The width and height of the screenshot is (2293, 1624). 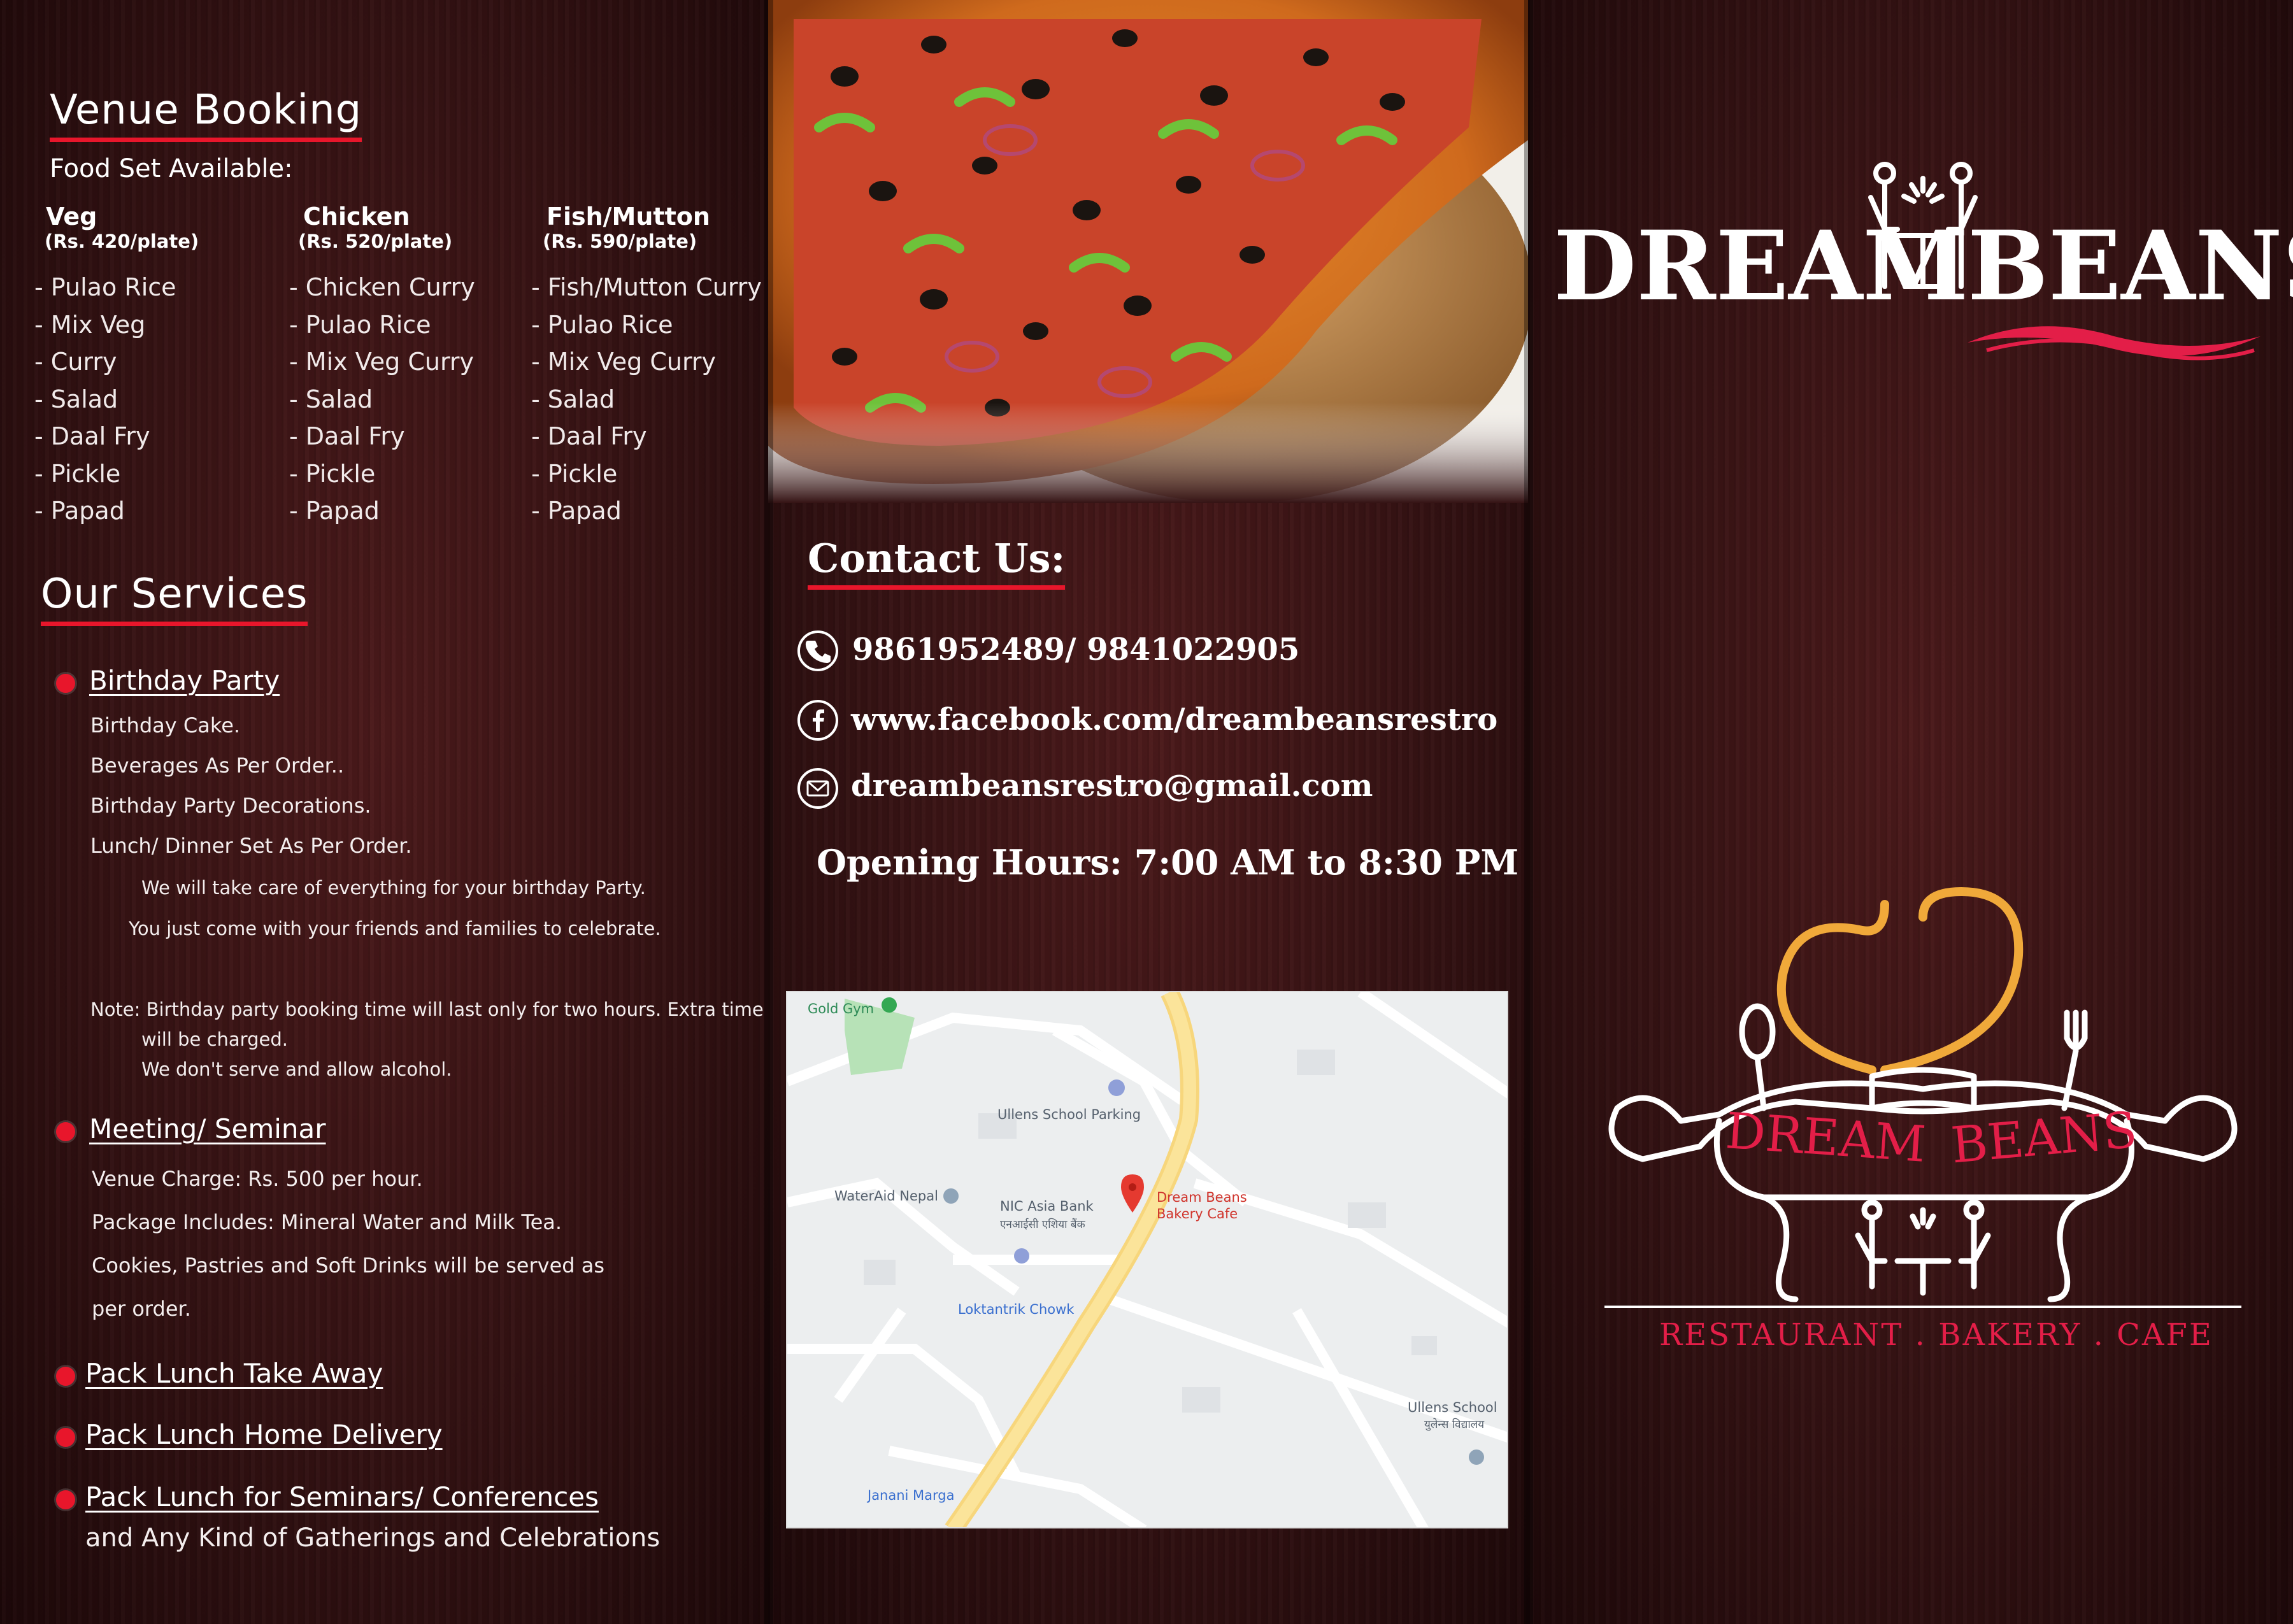 I want to click on meeting-seminar-title: Meeting/ Seminar, so click(x=207, y=1128).